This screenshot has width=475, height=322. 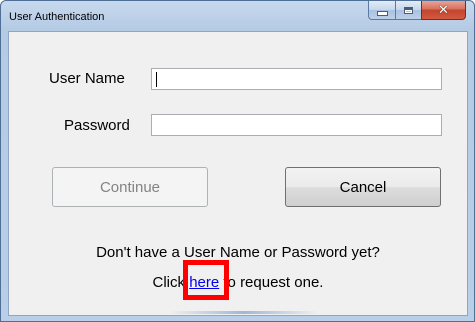 I want to click on resize-indicator, so click(x=244, y=312).